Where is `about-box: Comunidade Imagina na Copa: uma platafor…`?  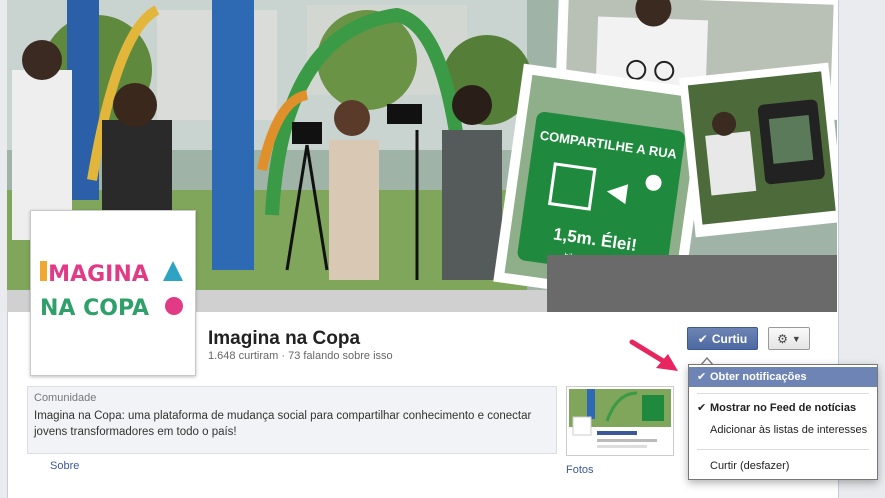
about-box: Comunidade Imagina na Copa: uma platafor… is located at coordinates (292, 420).